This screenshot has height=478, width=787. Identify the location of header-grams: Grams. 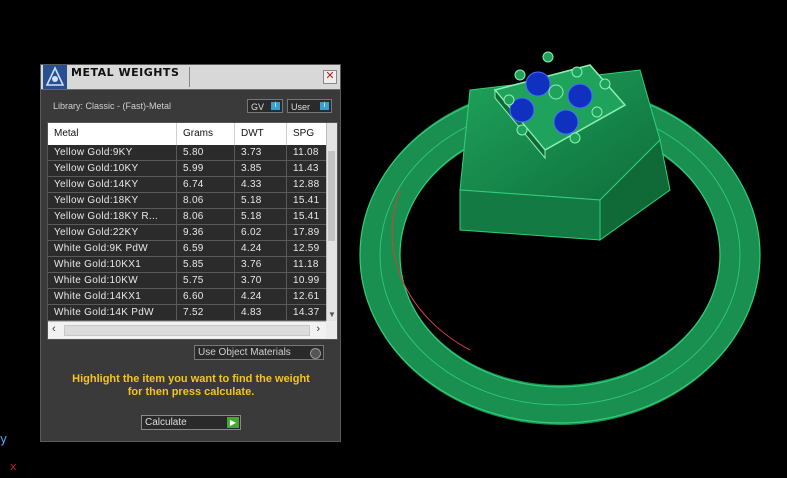
(206, 134).